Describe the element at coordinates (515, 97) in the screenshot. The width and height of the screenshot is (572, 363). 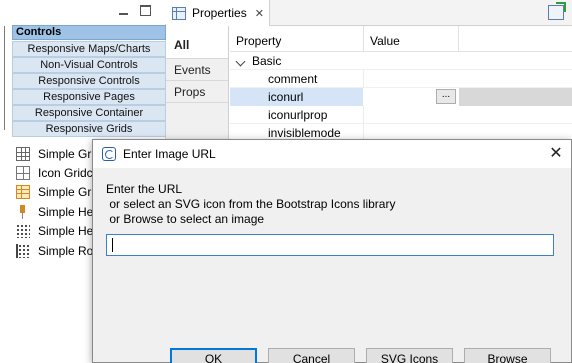
I see `value-cell-extension` at that location.